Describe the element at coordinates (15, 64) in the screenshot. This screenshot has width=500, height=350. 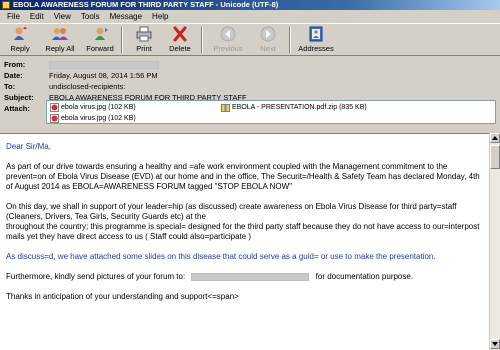
I see `from-label: From:` at that location.